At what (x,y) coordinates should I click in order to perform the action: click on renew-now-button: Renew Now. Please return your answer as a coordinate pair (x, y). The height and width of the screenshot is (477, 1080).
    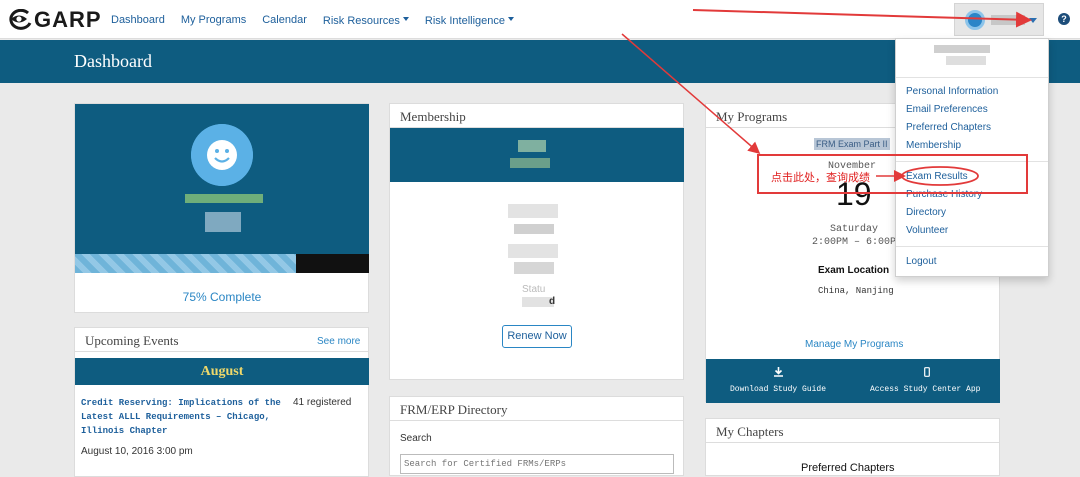
    Looking at the image, I should click on (537, 336).